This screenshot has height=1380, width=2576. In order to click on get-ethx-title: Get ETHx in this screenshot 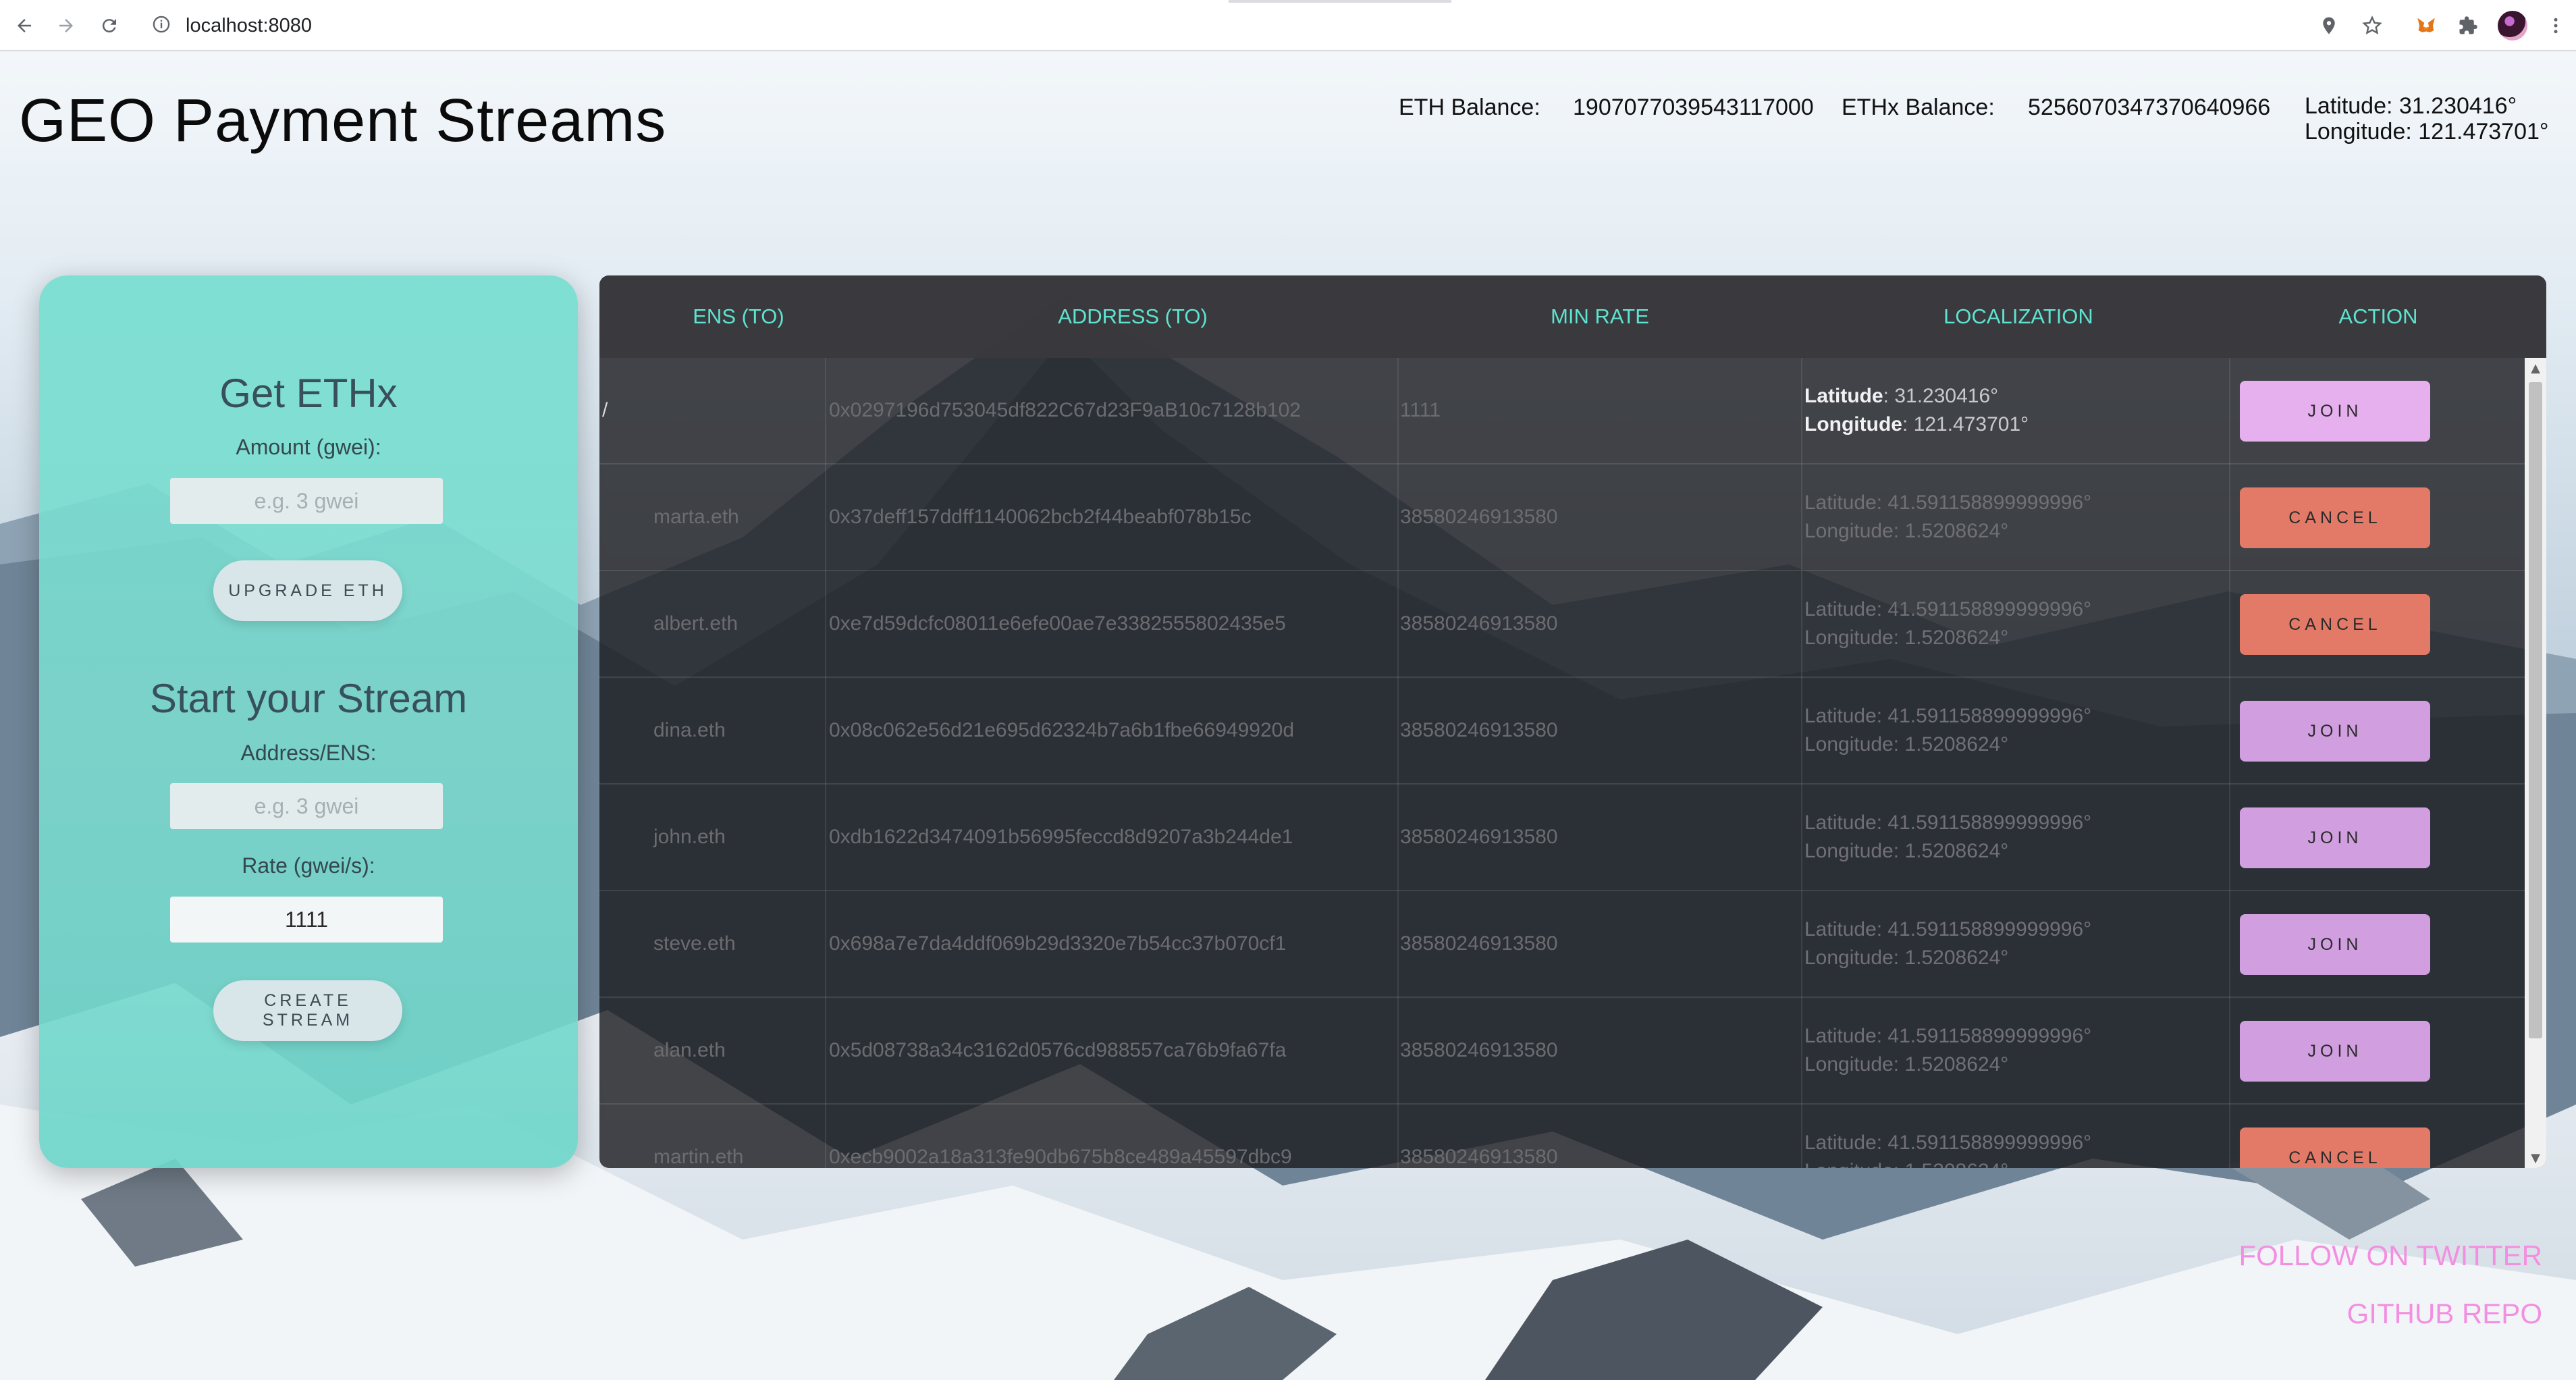, I will do `click(309, 393)`.